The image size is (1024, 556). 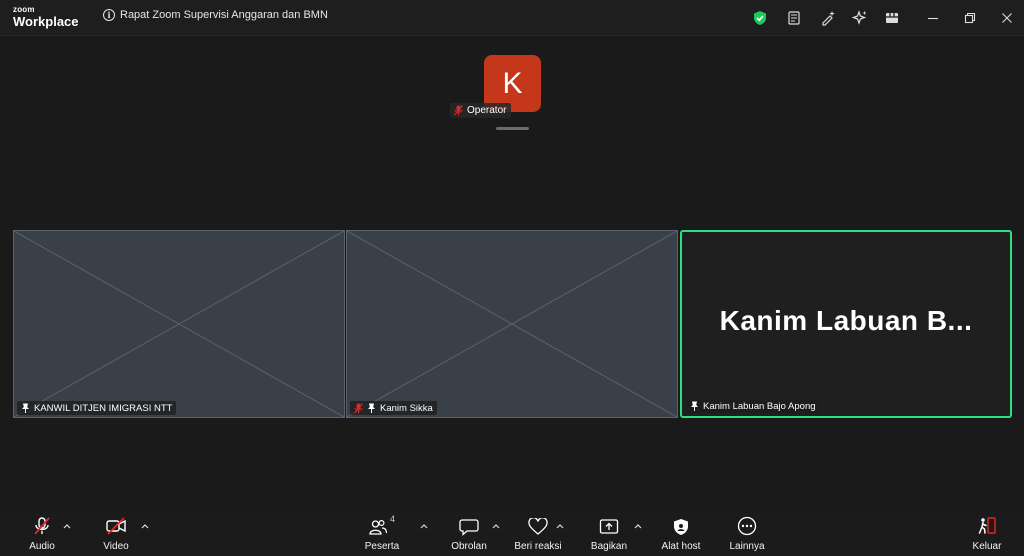 I want to click on shield-check-icon, so click(x=760, y=18).